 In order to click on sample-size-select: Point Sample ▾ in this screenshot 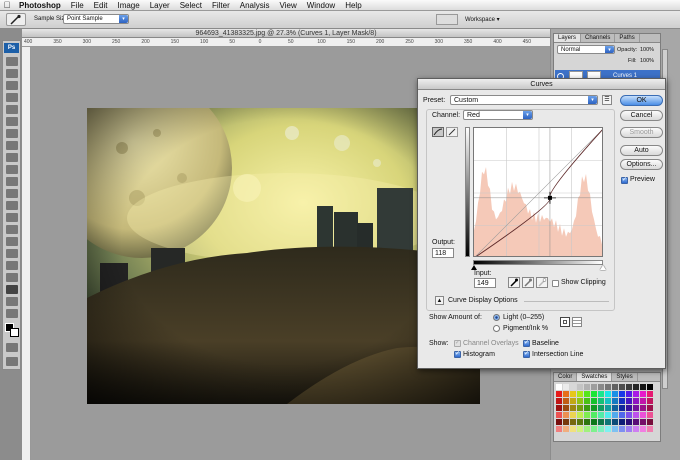, I will do `click(96, 19)`.